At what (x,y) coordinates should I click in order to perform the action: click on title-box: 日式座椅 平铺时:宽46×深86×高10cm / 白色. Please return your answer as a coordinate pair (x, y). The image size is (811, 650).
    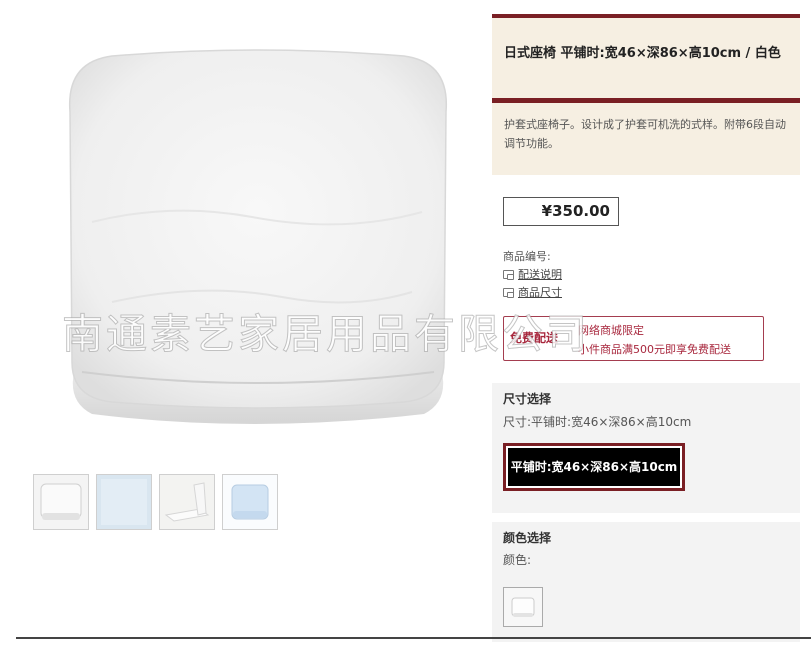
    Looking at the image, I should click on (646, 58).